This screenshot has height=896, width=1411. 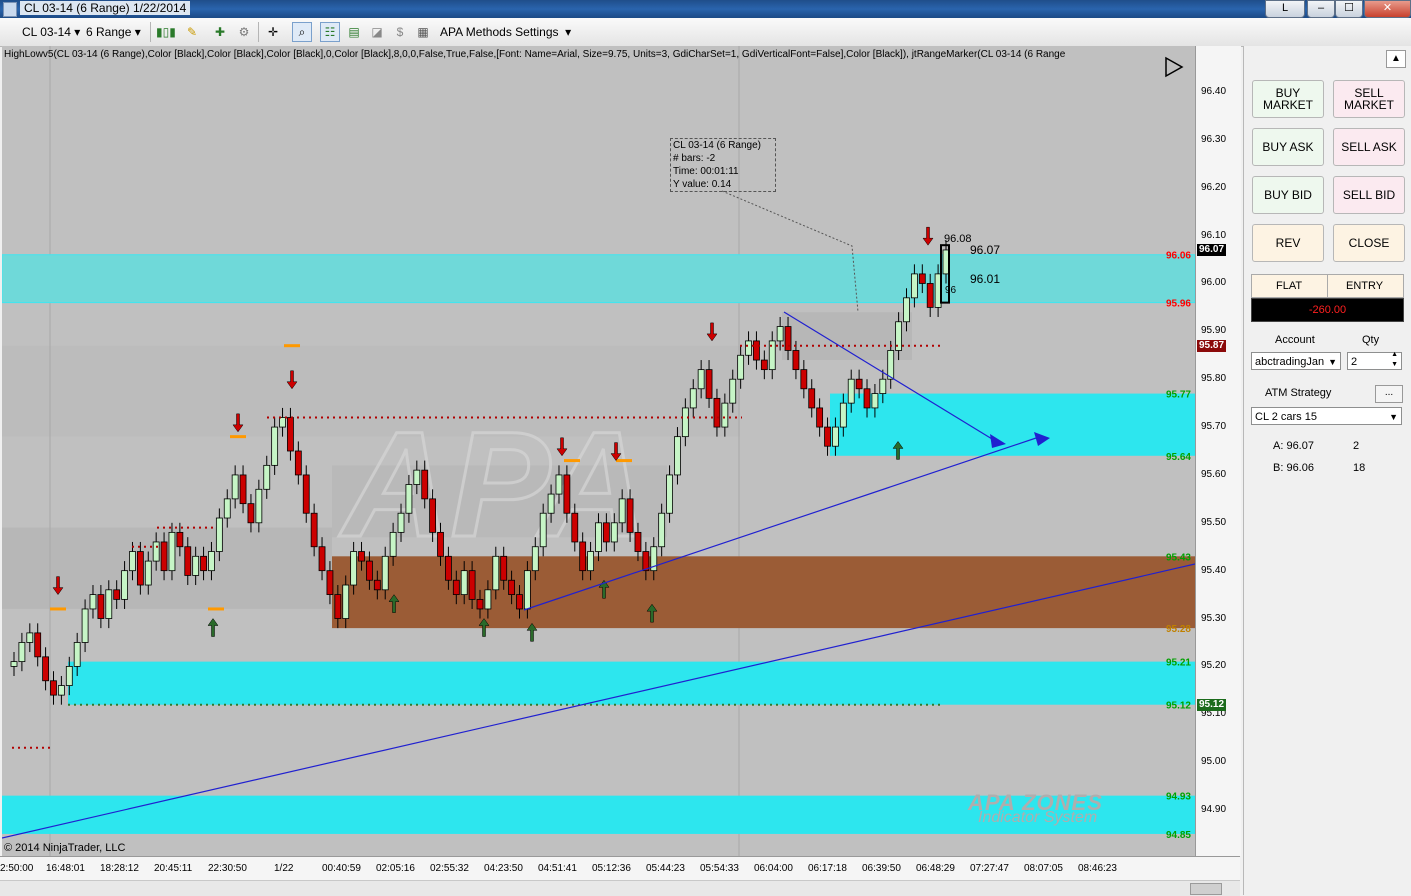 What do you see at coordinates (1393, 417) in the screenshot?
I see `chevron-down-icon: ▼` at bounding box center [1393, 417].